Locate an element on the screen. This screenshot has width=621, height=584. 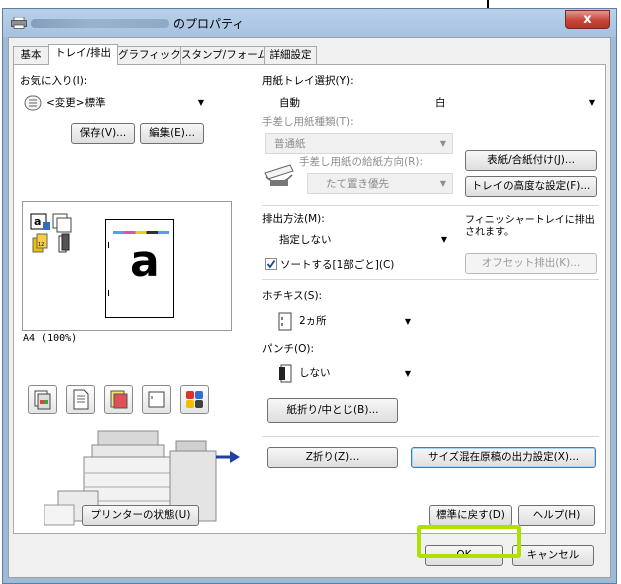
printer-name-redacted is located at coordinates (100, 23).